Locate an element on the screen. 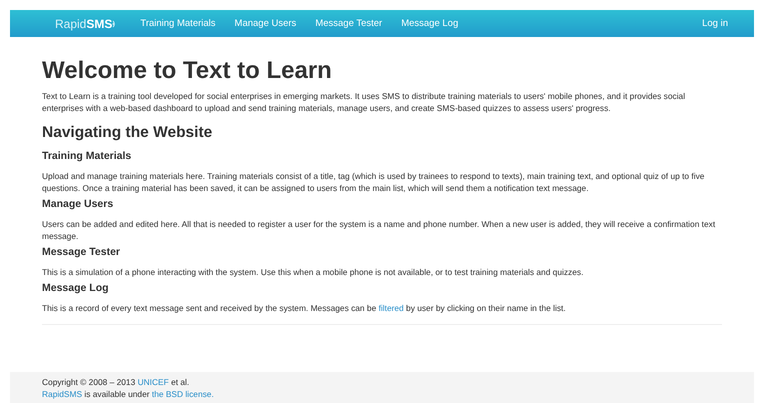  login-link: Log in is located at coordinates (715, 23).